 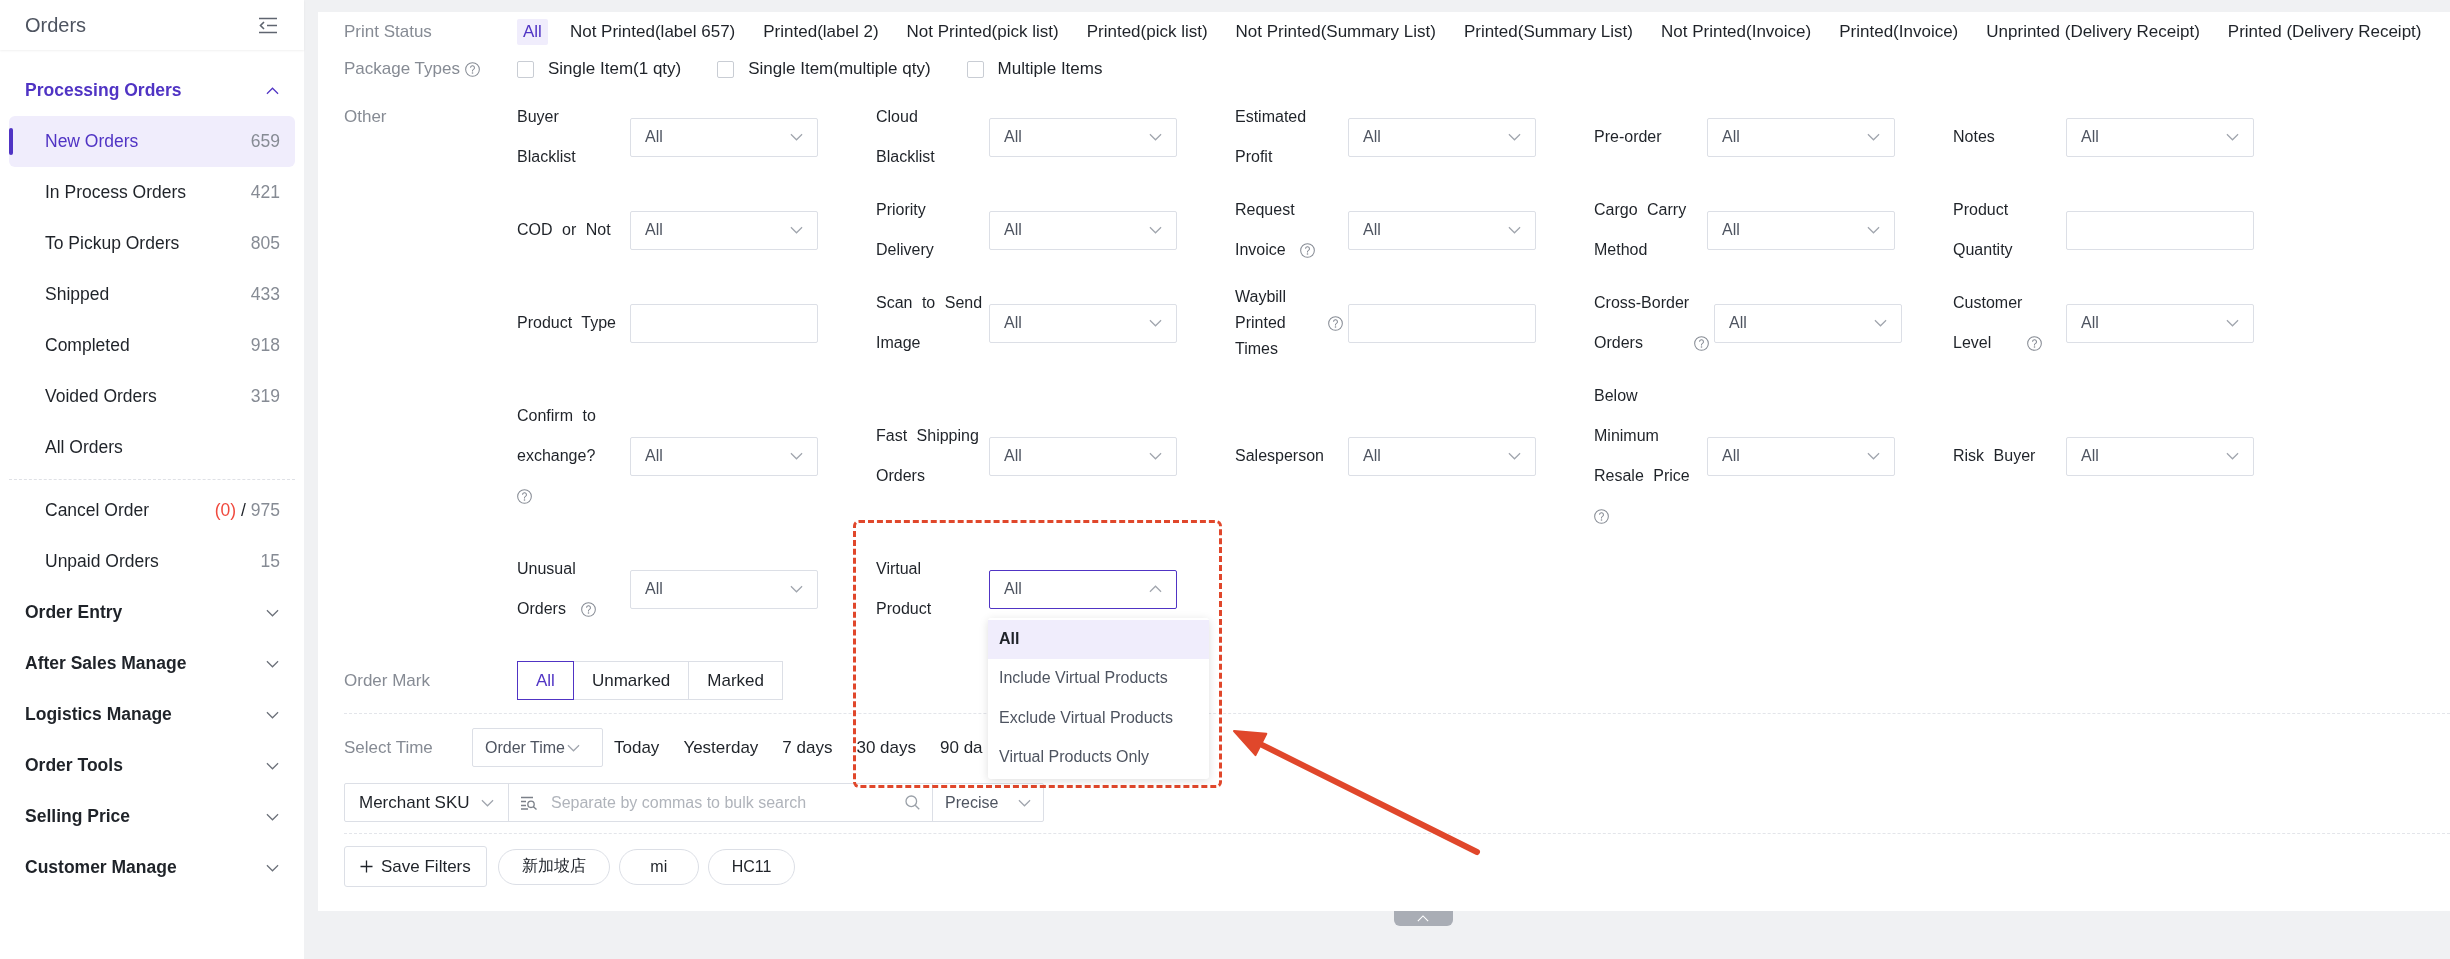 I want to click on item-count: 421, so click(x=265, y=192).